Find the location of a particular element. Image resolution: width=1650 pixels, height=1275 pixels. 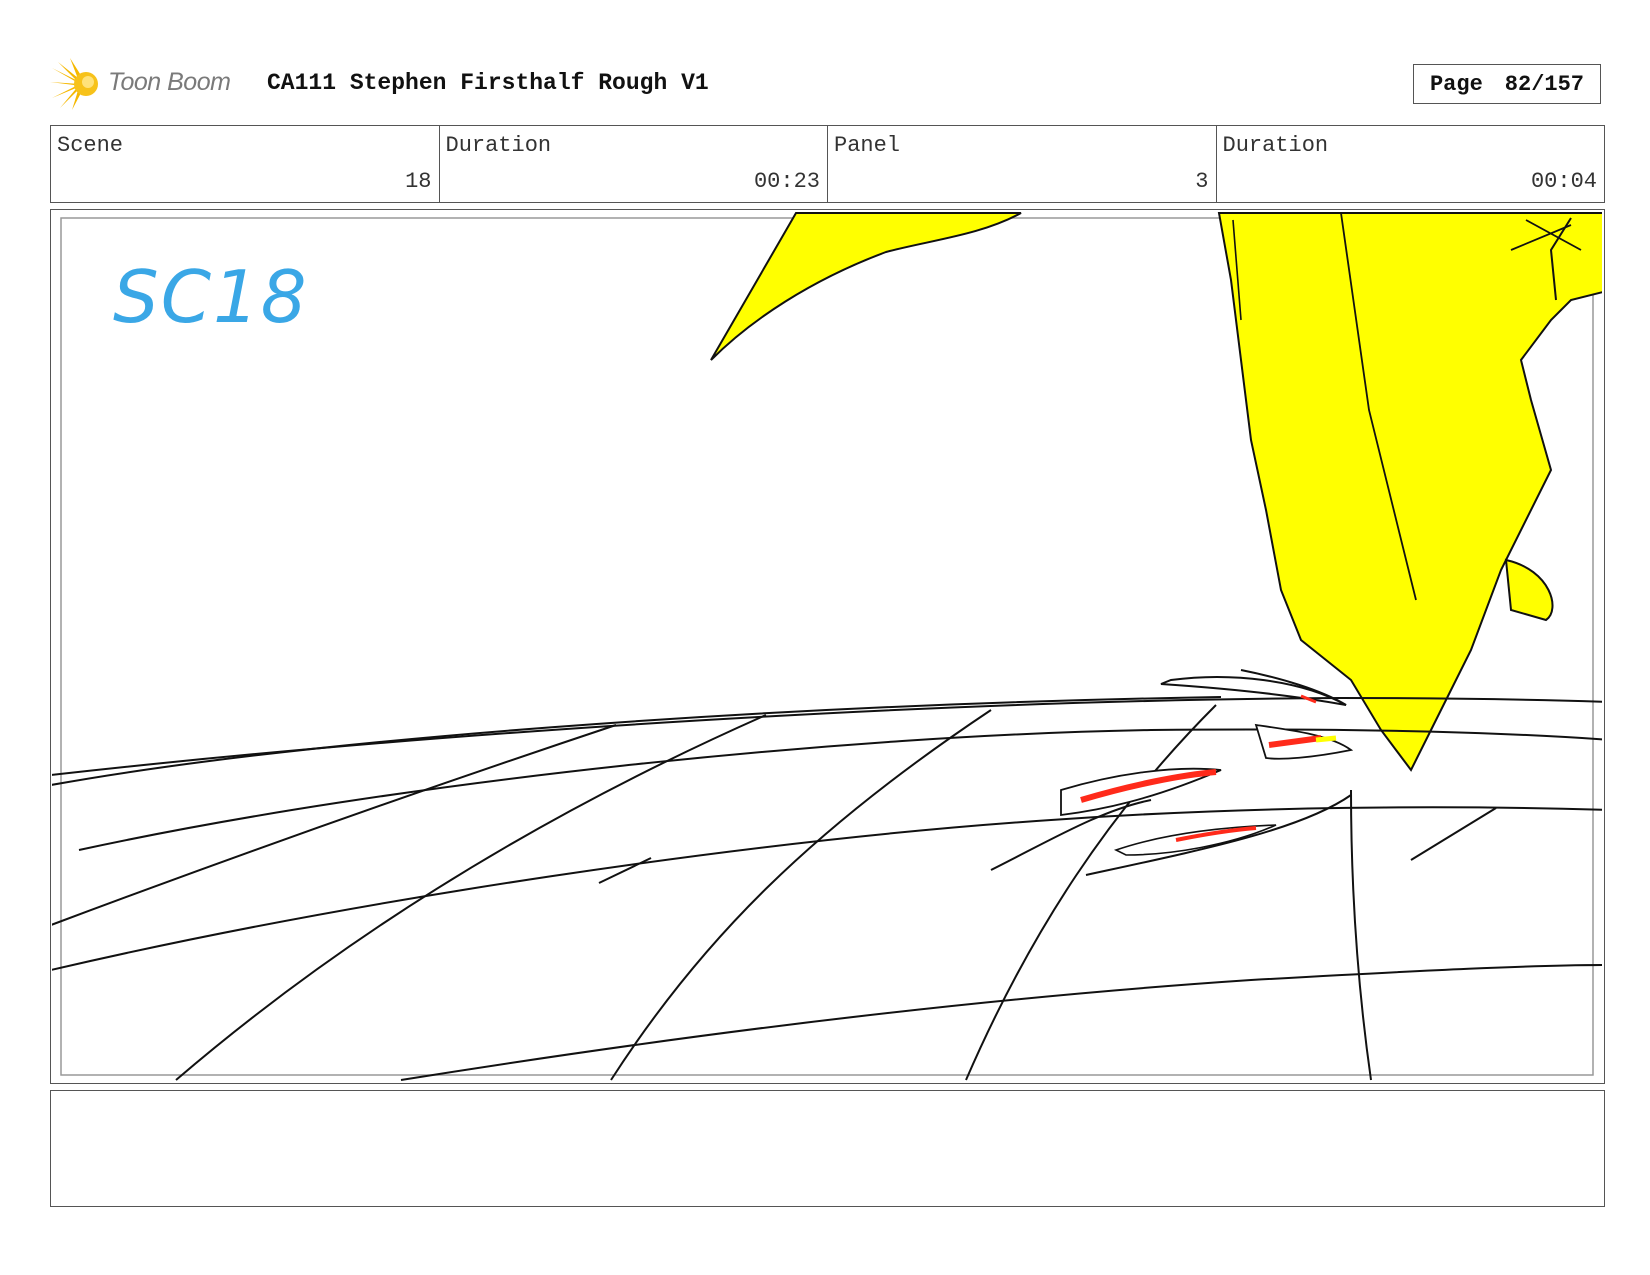

panel-cell: Panel 3 is located at coordinates (1022, 164).